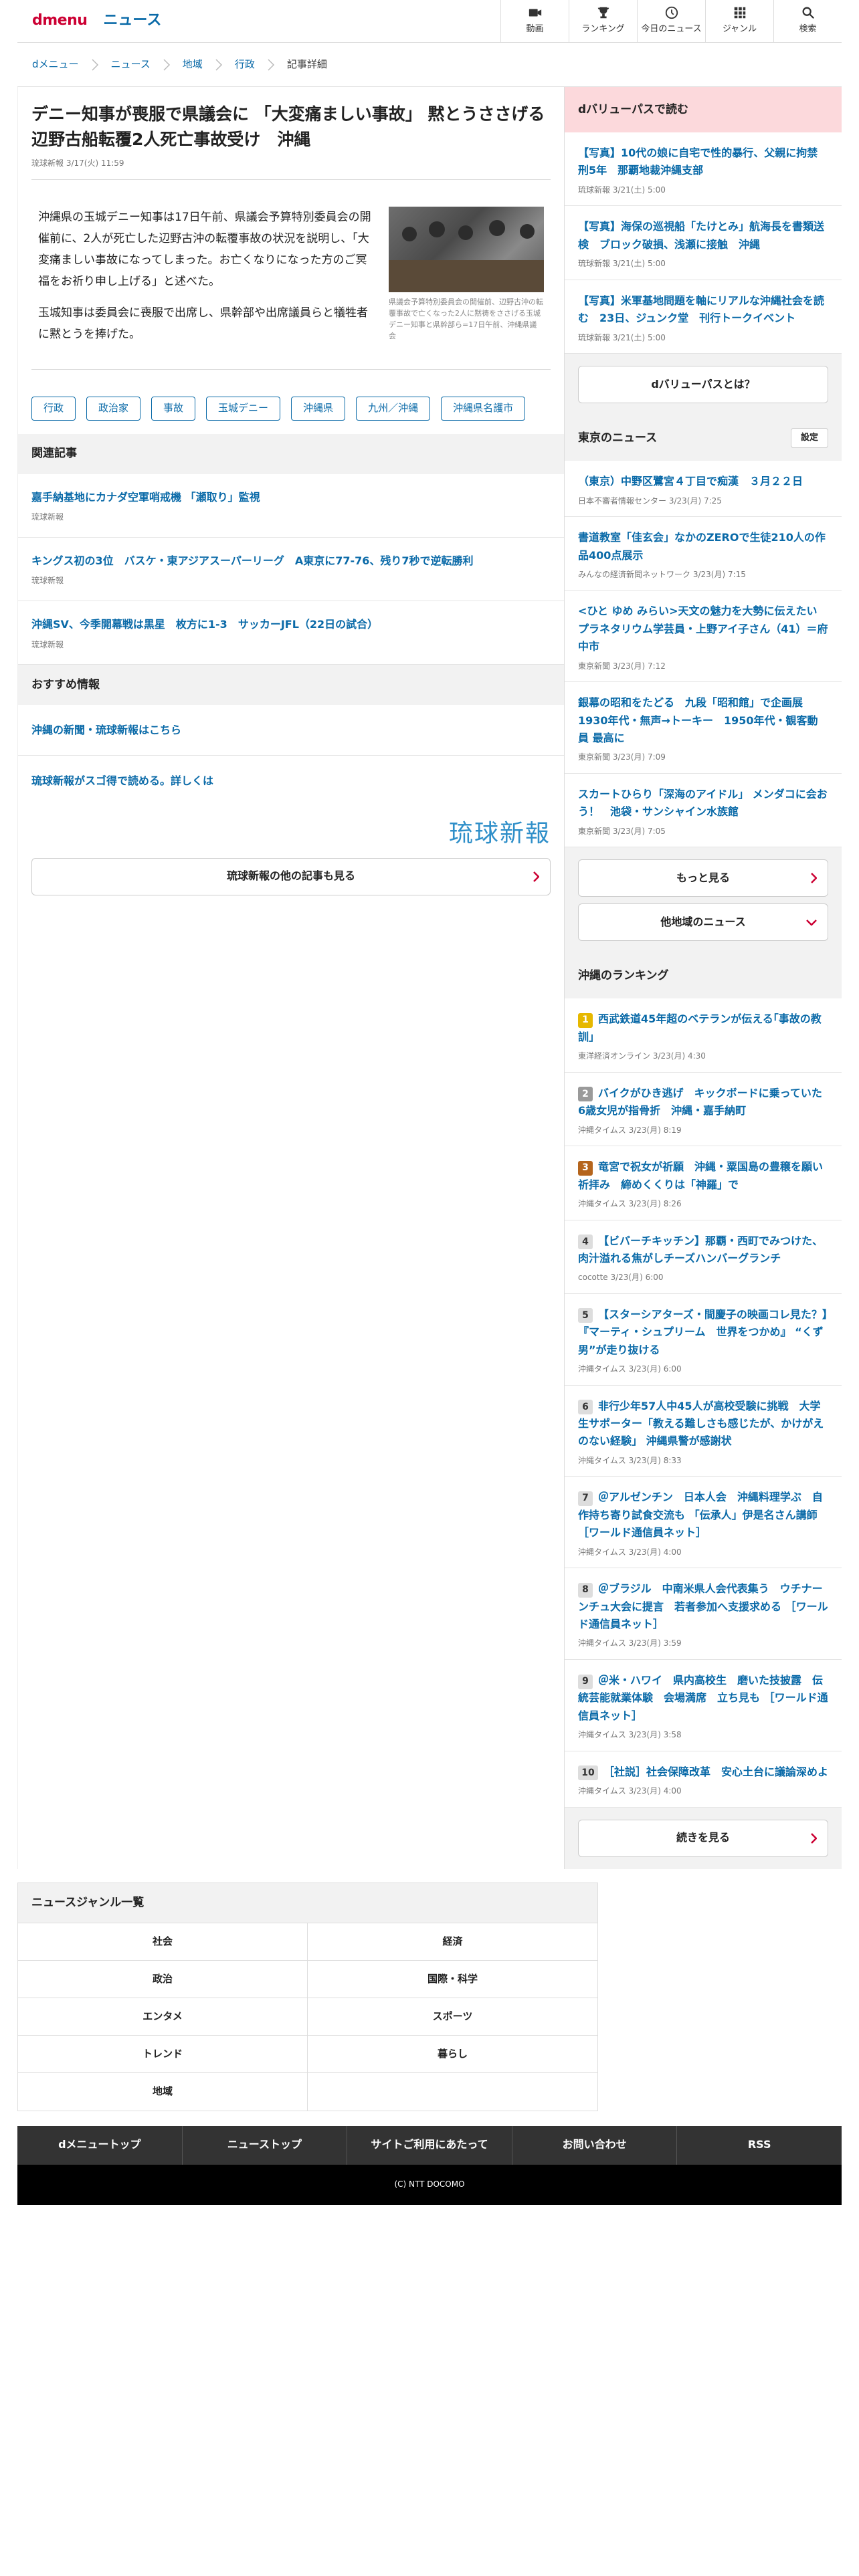 The image size is (859, 2576). What do you see at coordinates (258, 20) in the screenshot?
I see `logo: dmenu ニュース` at bounding box center [258, 20].